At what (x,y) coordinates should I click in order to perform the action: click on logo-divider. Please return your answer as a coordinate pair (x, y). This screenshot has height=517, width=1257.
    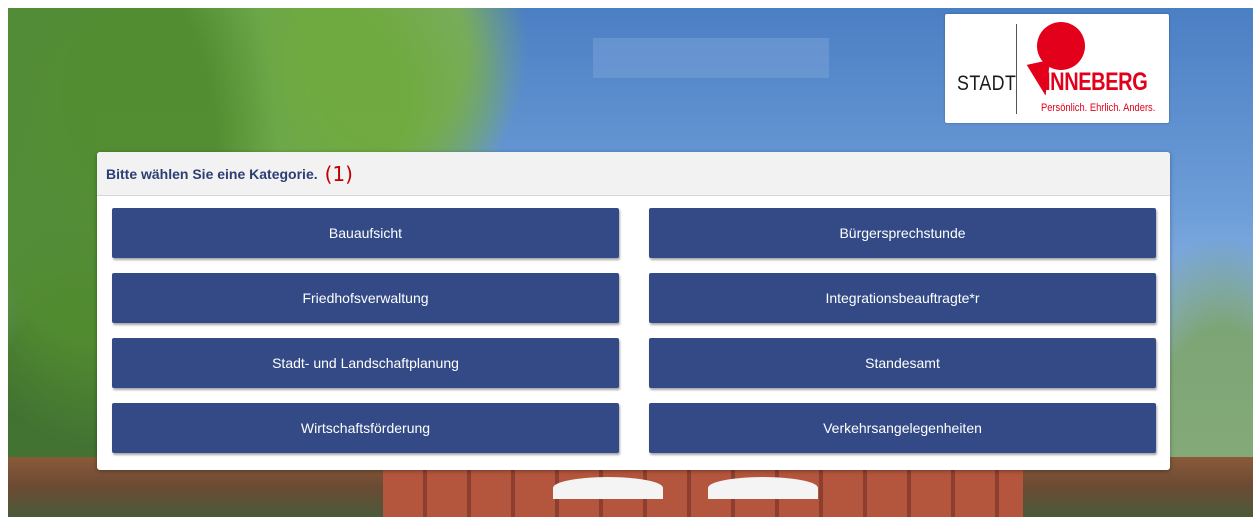
    Looking at the image, I should click on (1016, 69).